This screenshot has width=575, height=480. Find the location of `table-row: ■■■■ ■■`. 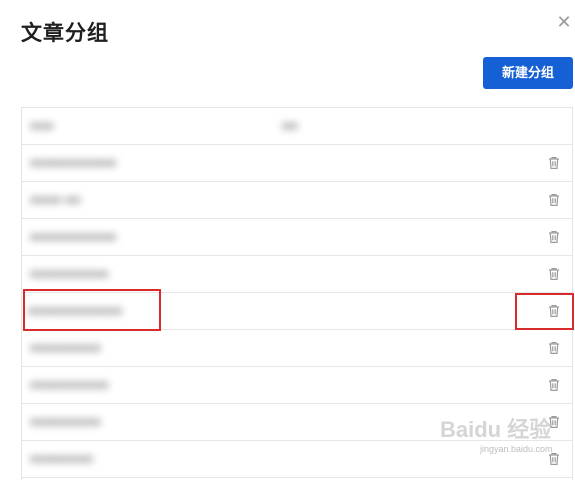

table-row: ■■■■ ■■ is located at coordinates (297, 200).